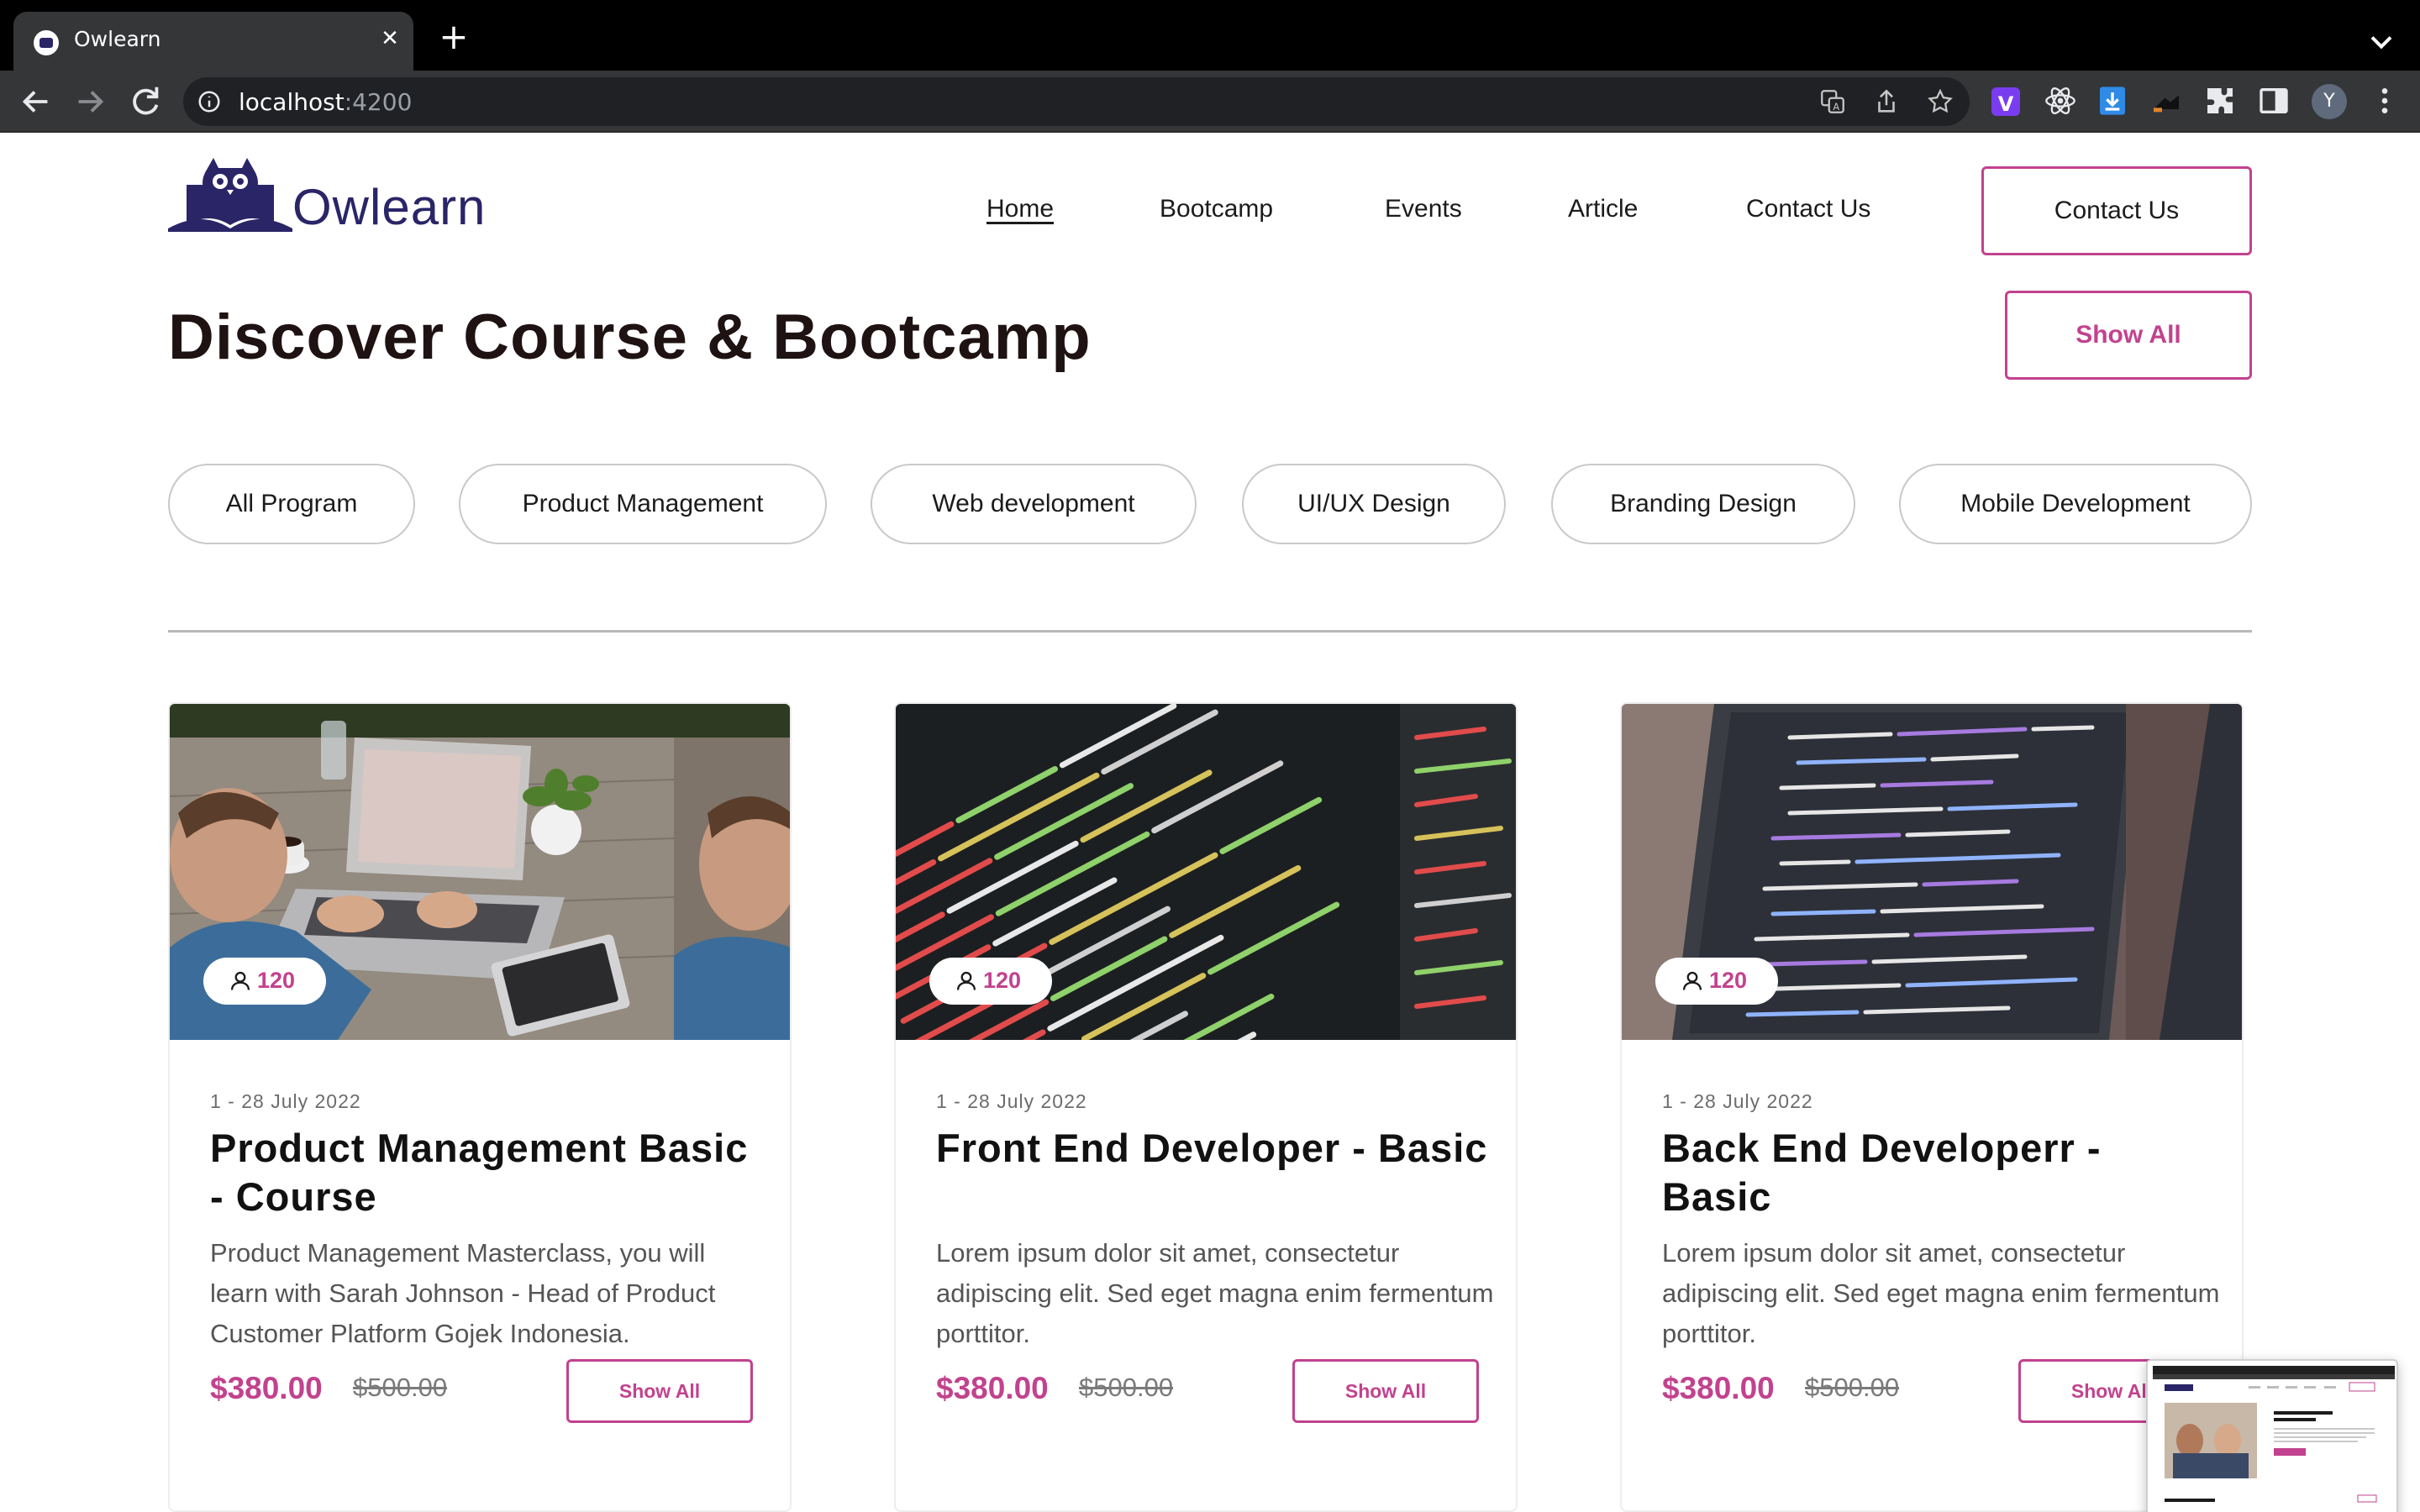  I want to click on info-icon, so click(210, 101).